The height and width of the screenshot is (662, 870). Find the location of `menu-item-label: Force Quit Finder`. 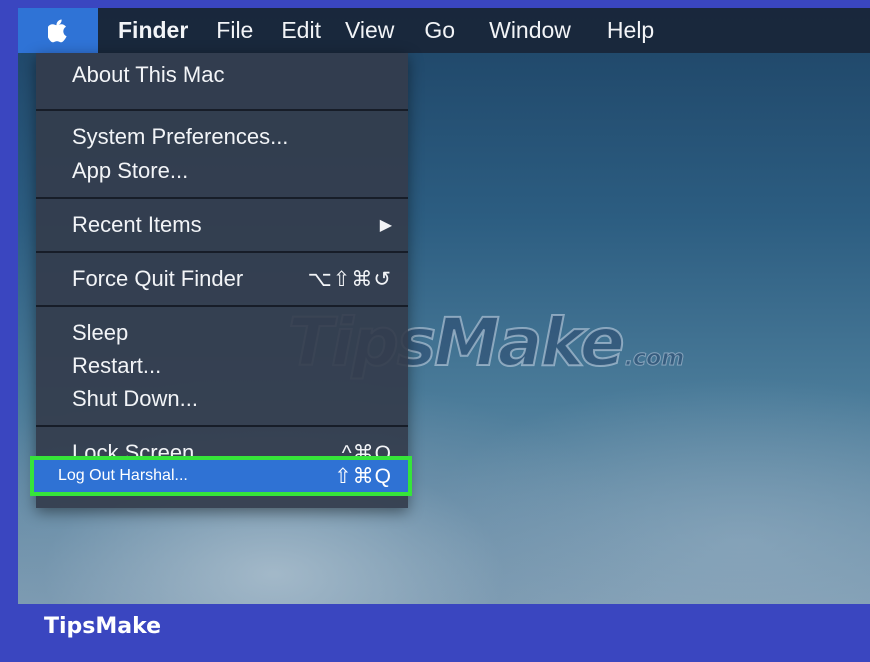

menu-item-label: Force Quit Finder is located at coordinates (158, 278).